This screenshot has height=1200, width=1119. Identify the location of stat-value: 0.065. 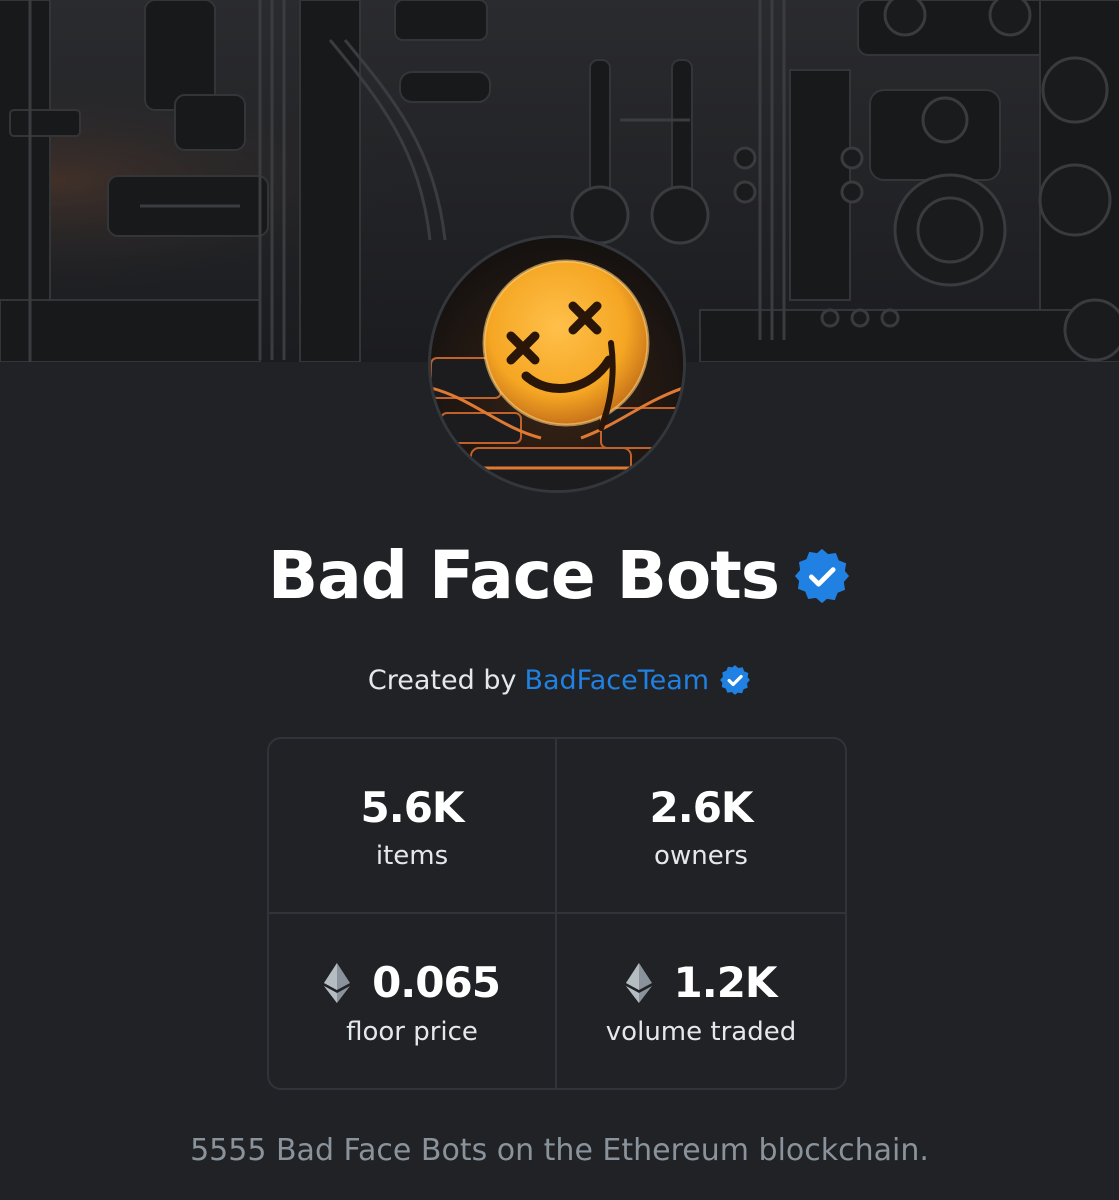
(436, 983).